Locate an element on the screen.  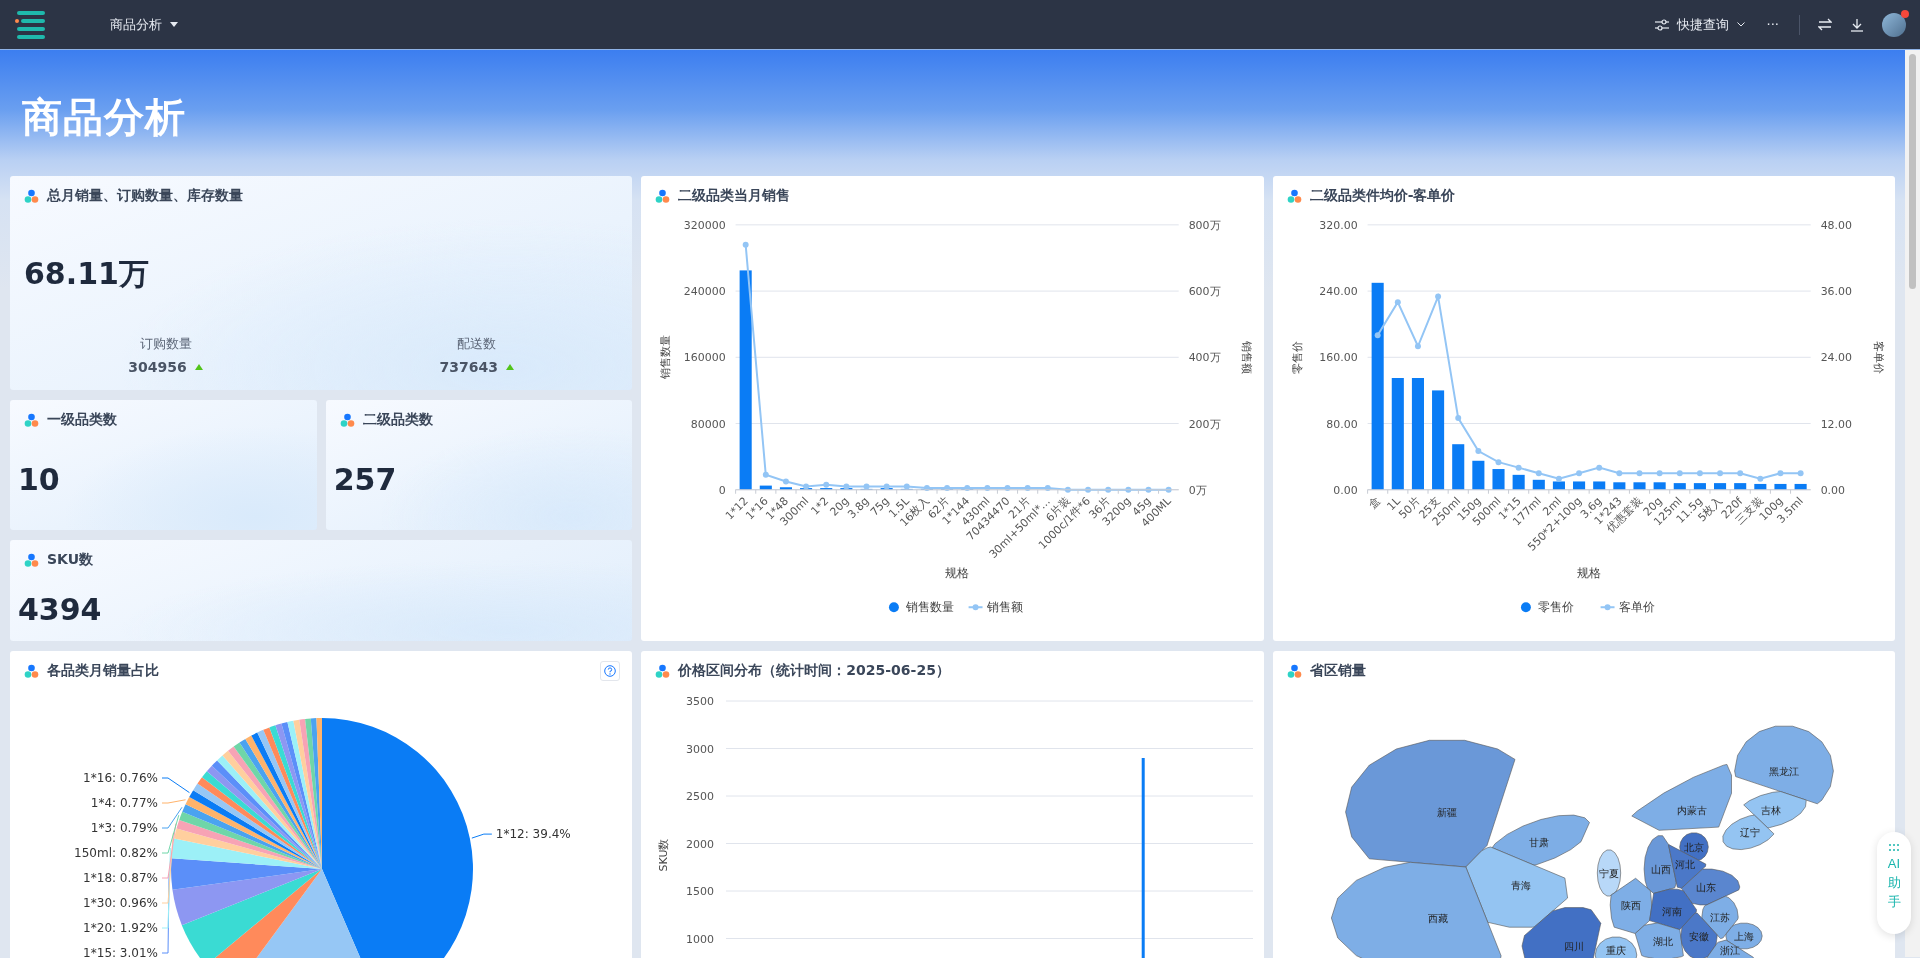
pie-label: 1*3: 0.79% is located at coordinates (124, 828).